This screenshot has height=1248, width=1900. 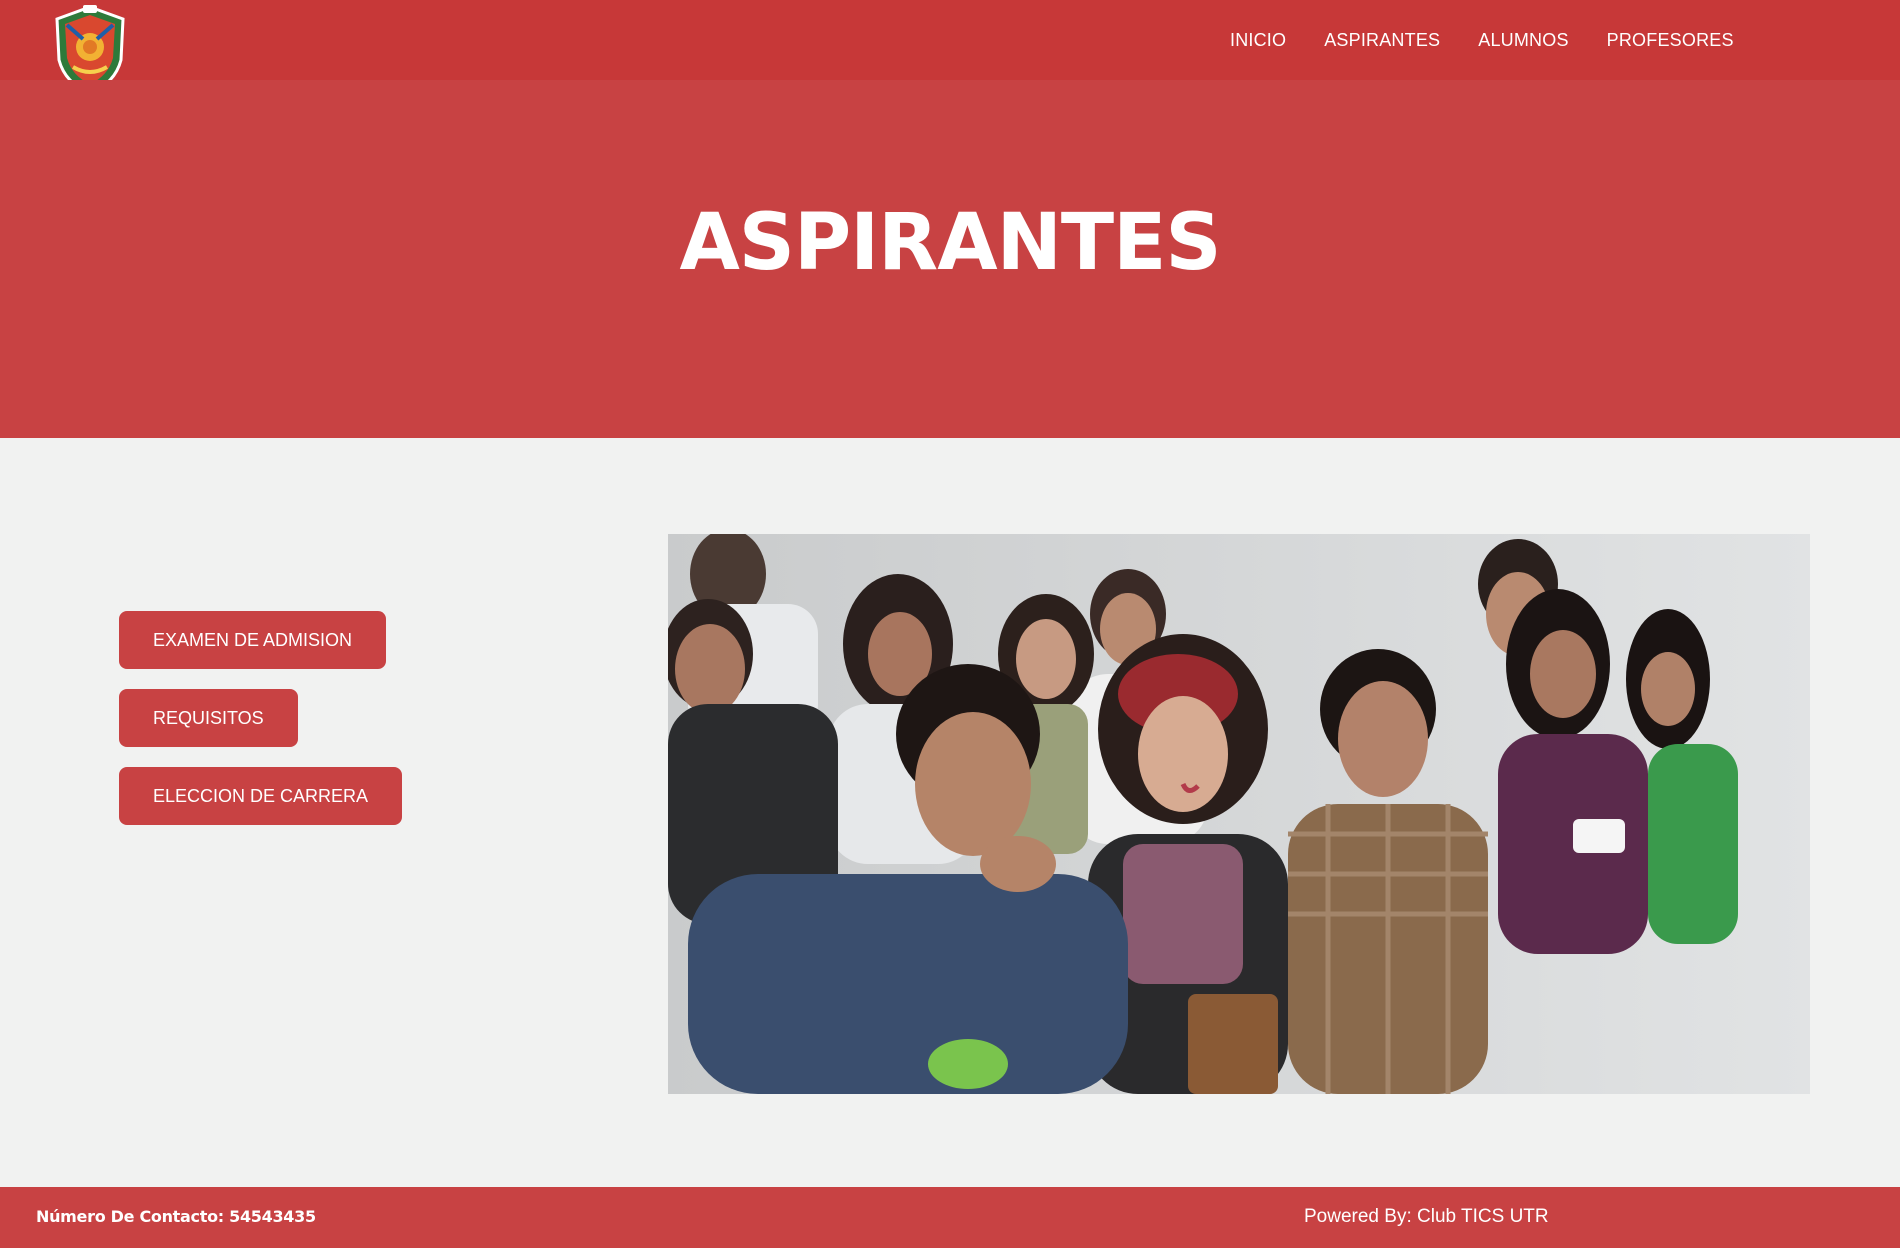 I want to click on powered-by: Powered By: Club TICS UTR, so click(x=1426, y=1216).